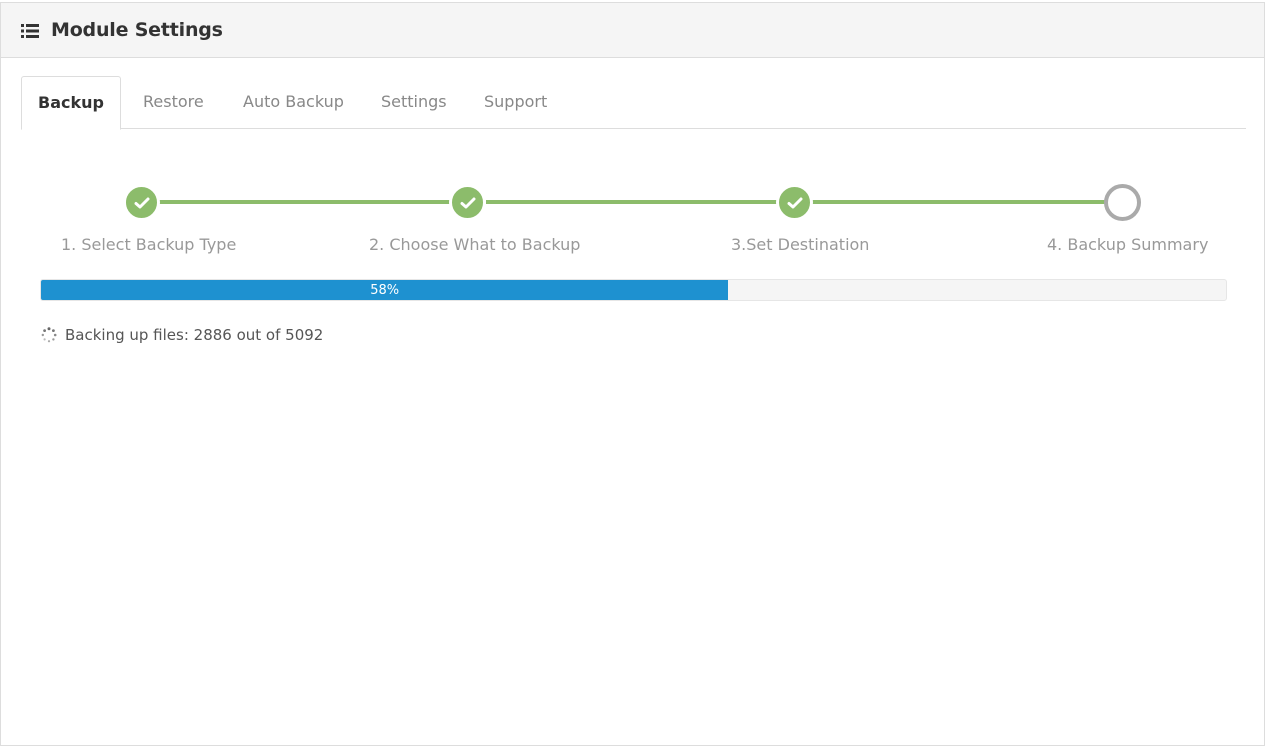 This screenshot has width=1269, height=750. I want to click on step-4-indicator, so click(1122, 202).